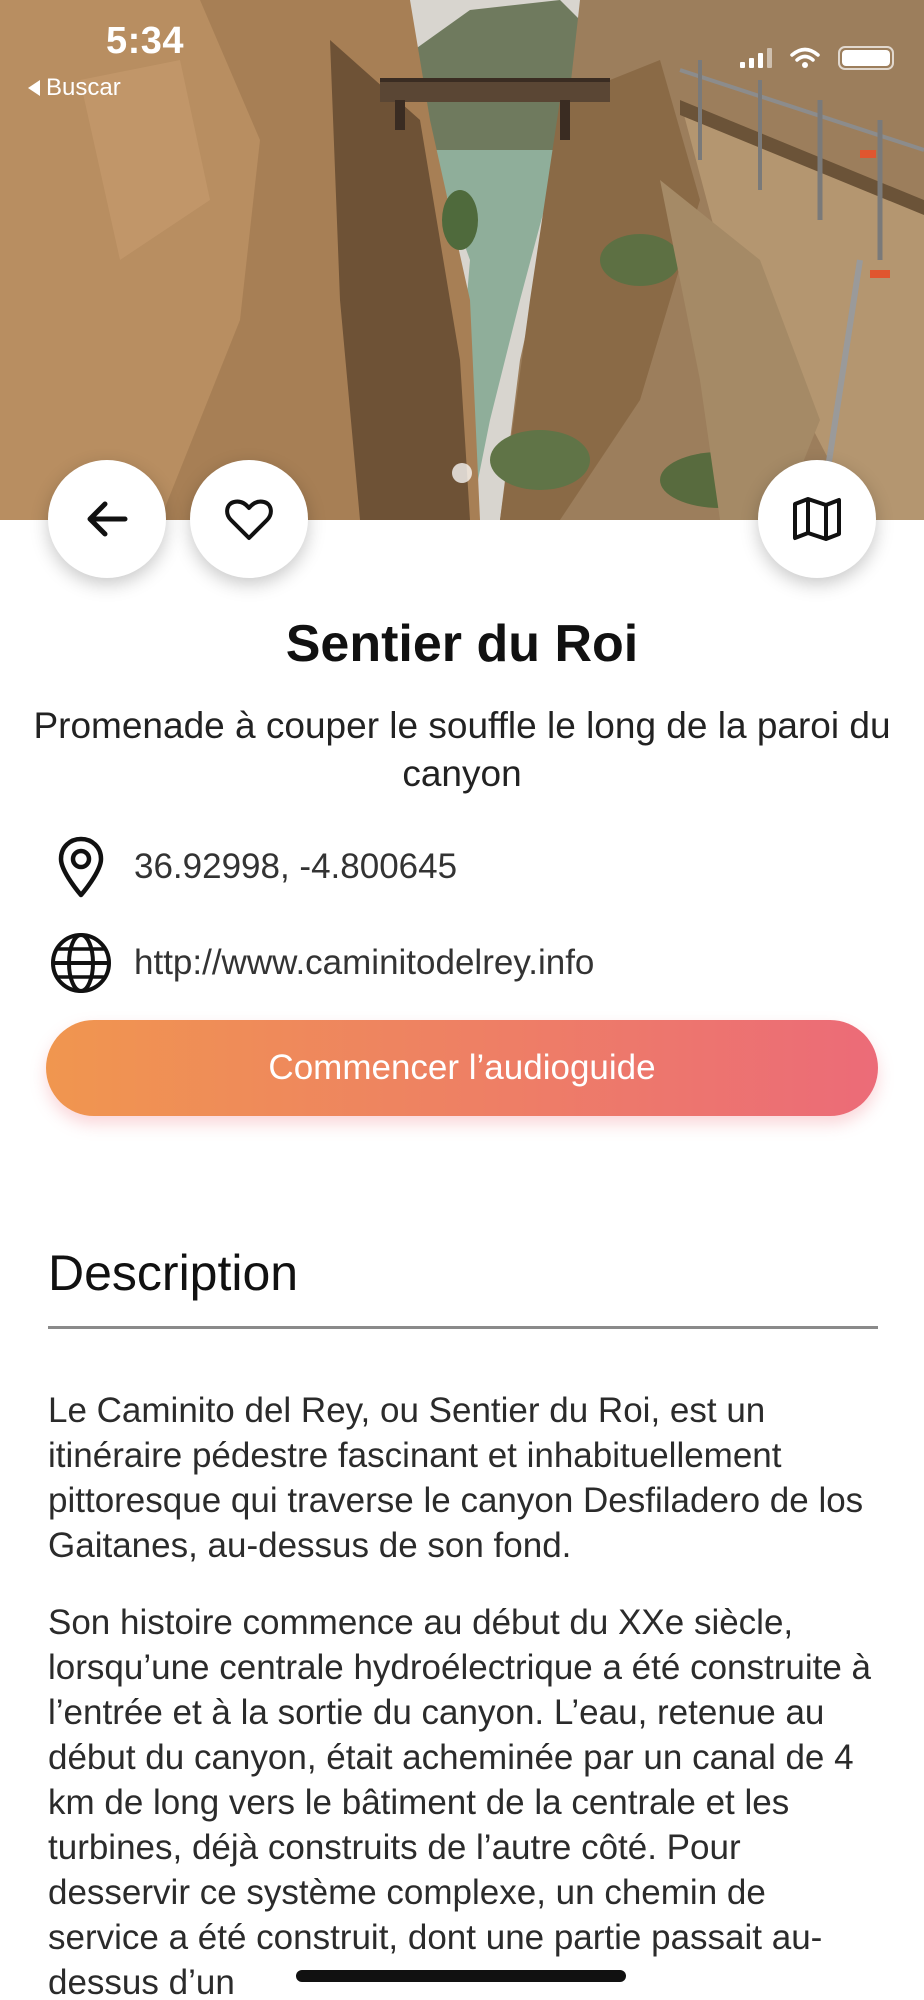 This screenshot has height=2000, width=924. Describe the element at coordinates (463, 1327) in the screenshot. I see `section-divider` at that location.